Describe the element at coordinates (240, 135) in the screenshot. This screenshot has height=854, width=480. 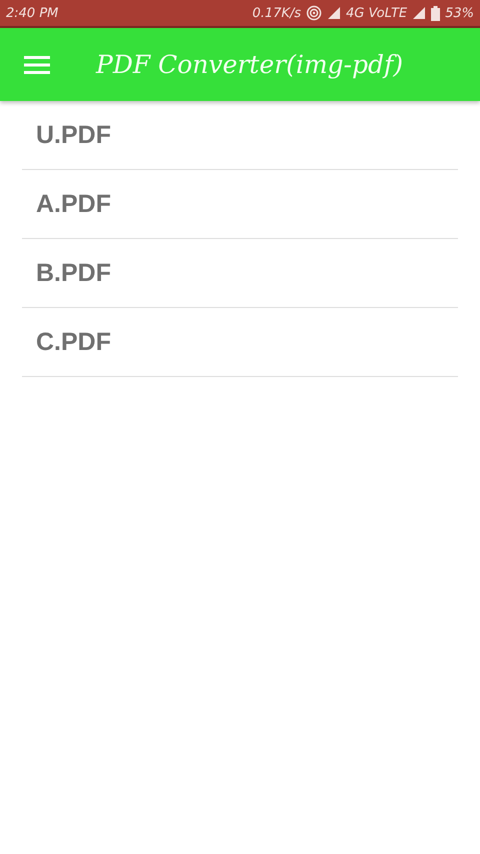
I see `file-item: U.PDF` at that location.